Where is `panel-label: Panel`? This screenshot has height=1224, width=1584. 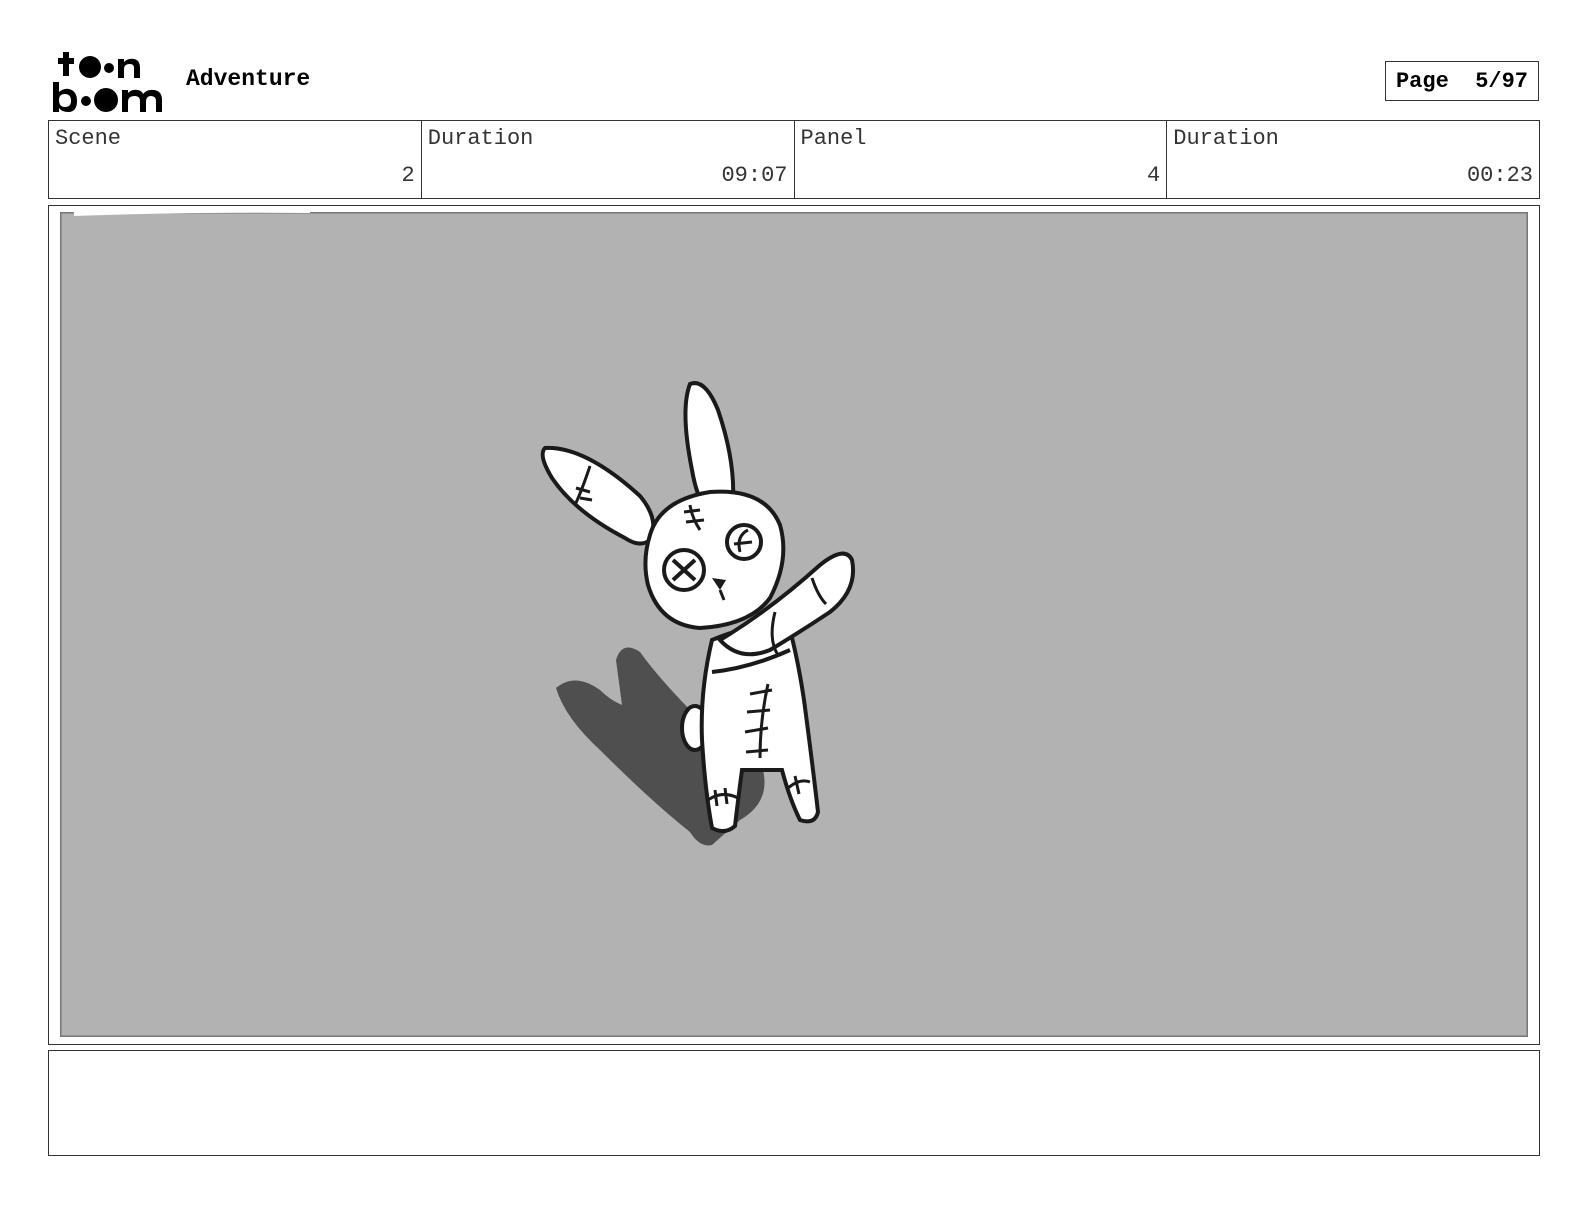 panel-label: Panel is located at coordinates (833, 138).